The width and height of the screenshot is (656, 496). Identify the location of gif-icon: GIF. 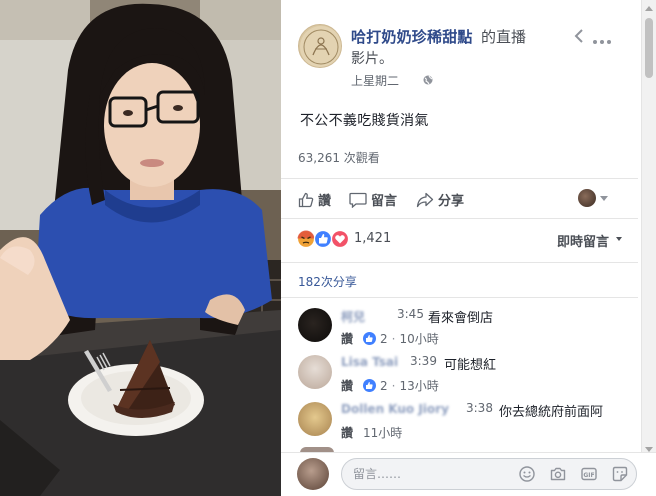
(589, 474).